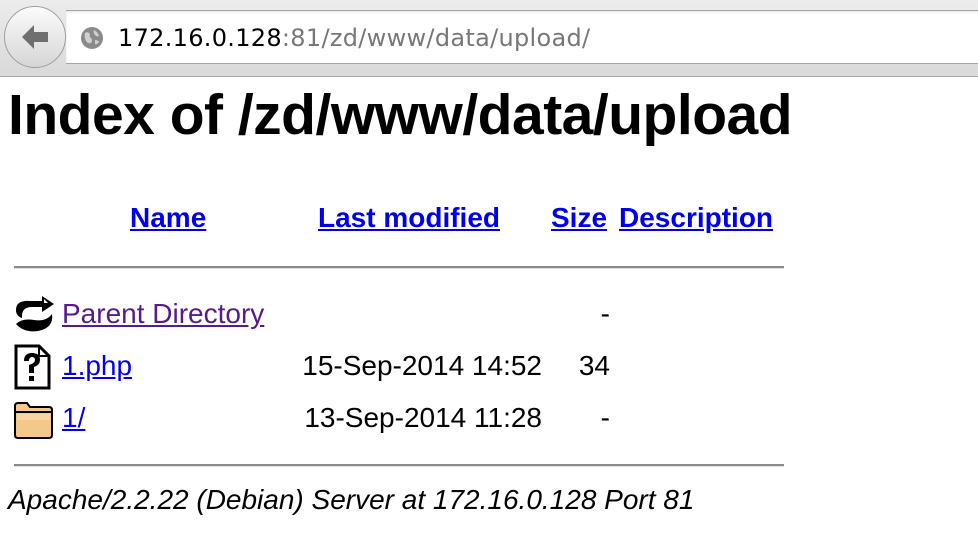  Describe the element at coordinates (200, 38) in the screenshot. I see `url-host: 172.16.0.128` at that location.